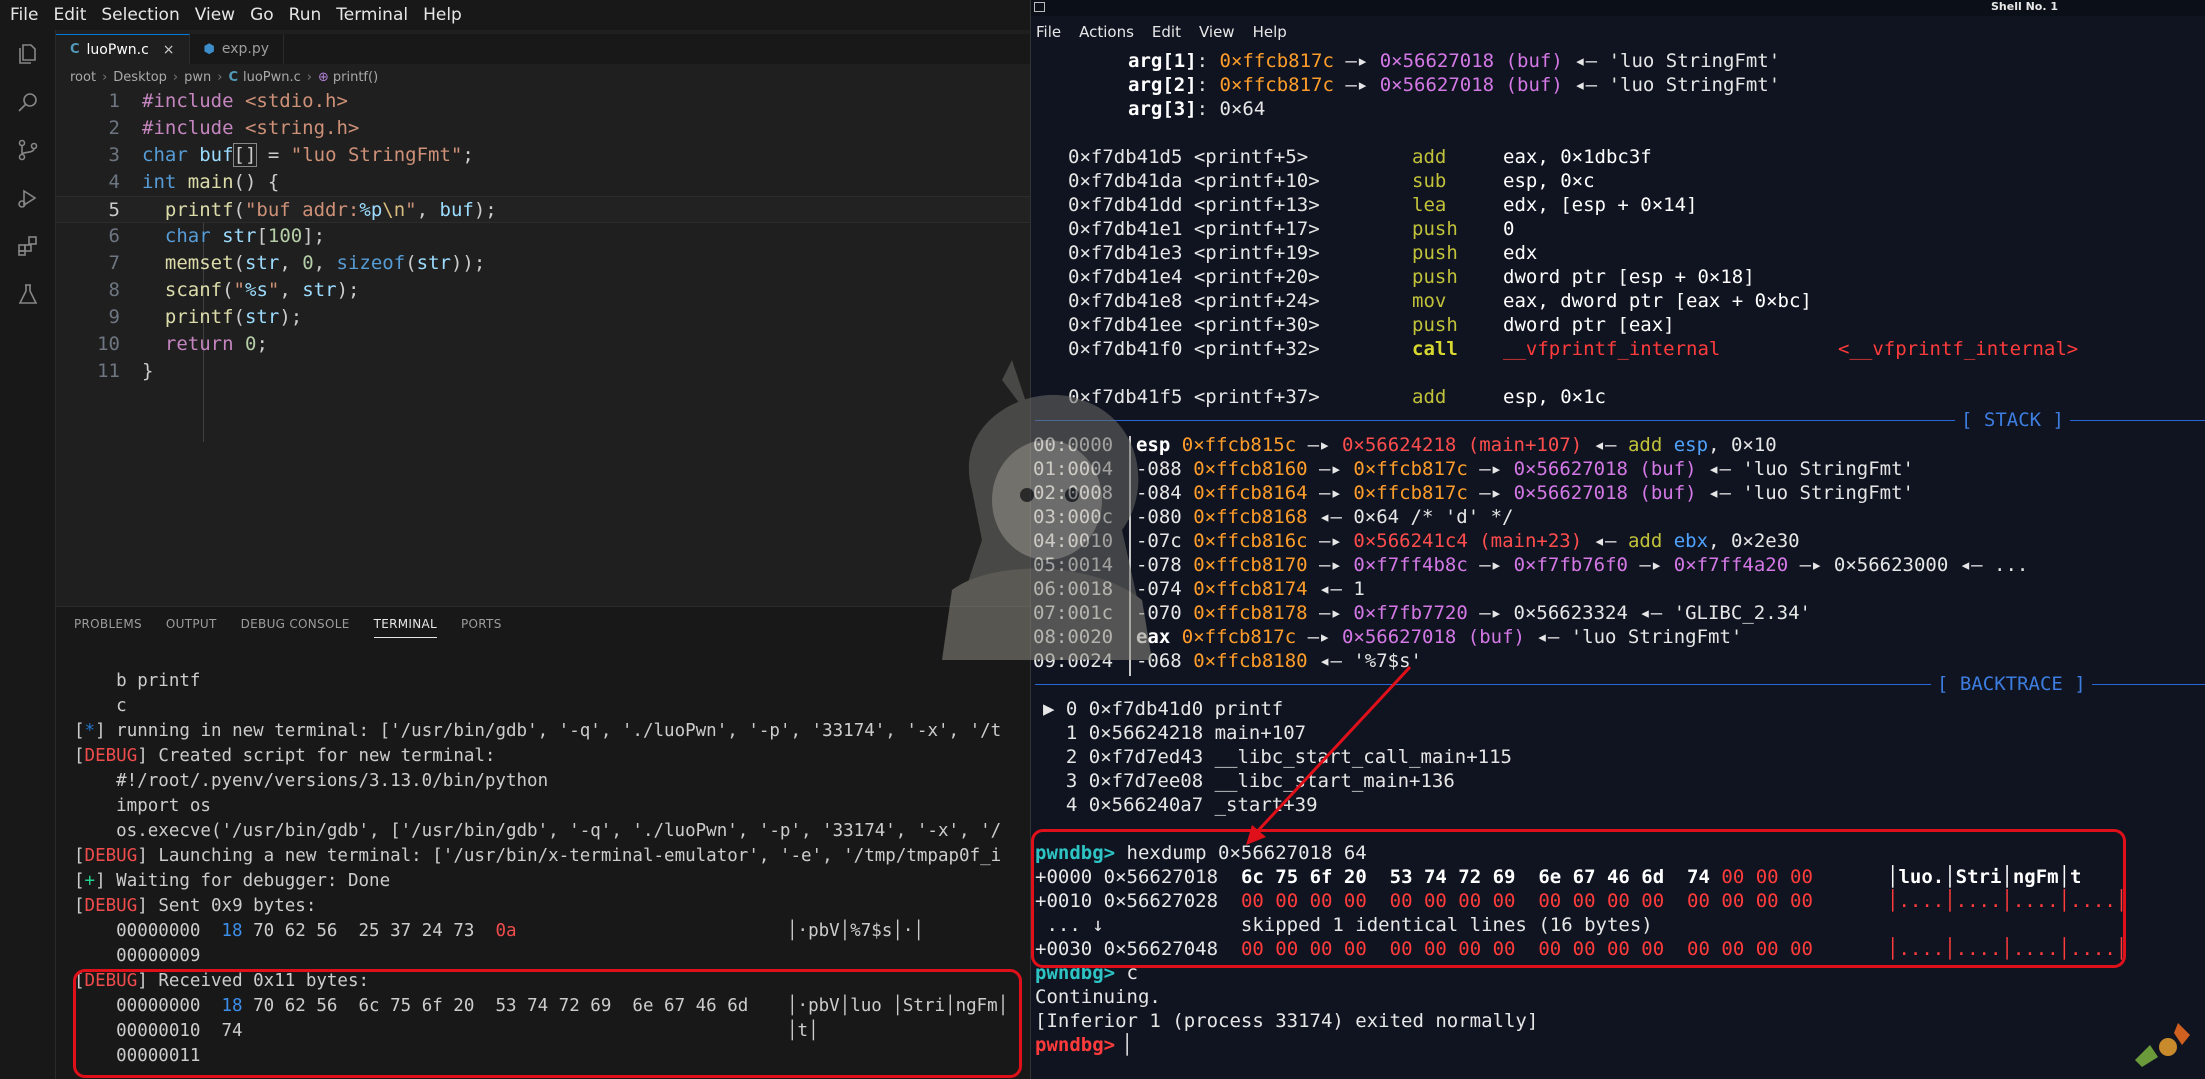 The image size is (2205, 1079). Describe the element at coordinates (197, 77) in the screenshot. I see `breadcrumb-pwn: pwn` at that location.